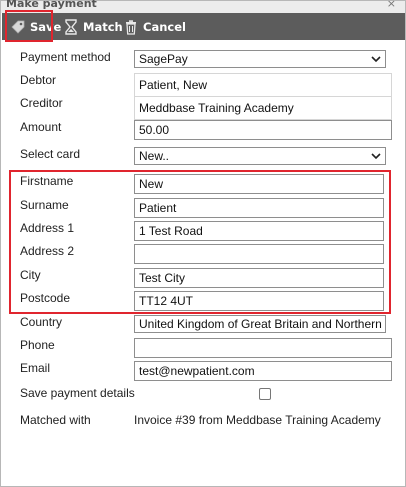  I want to click on email-row: Email test@newpatient.com, so click(203, 371).